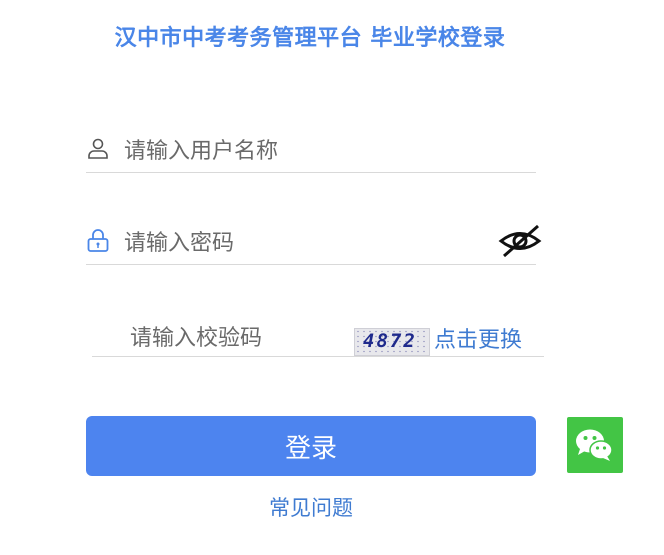 This screenshot has width=664, height=555. What do you see at coordinates (311, 507) in the screenshot?
I see `faq-link: 常见问题` at bounding box center [311, 507].